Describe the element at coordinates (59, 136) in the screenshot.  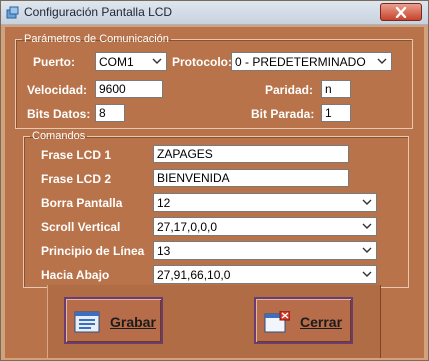
I see `commands-legend: Comandos` at that location.